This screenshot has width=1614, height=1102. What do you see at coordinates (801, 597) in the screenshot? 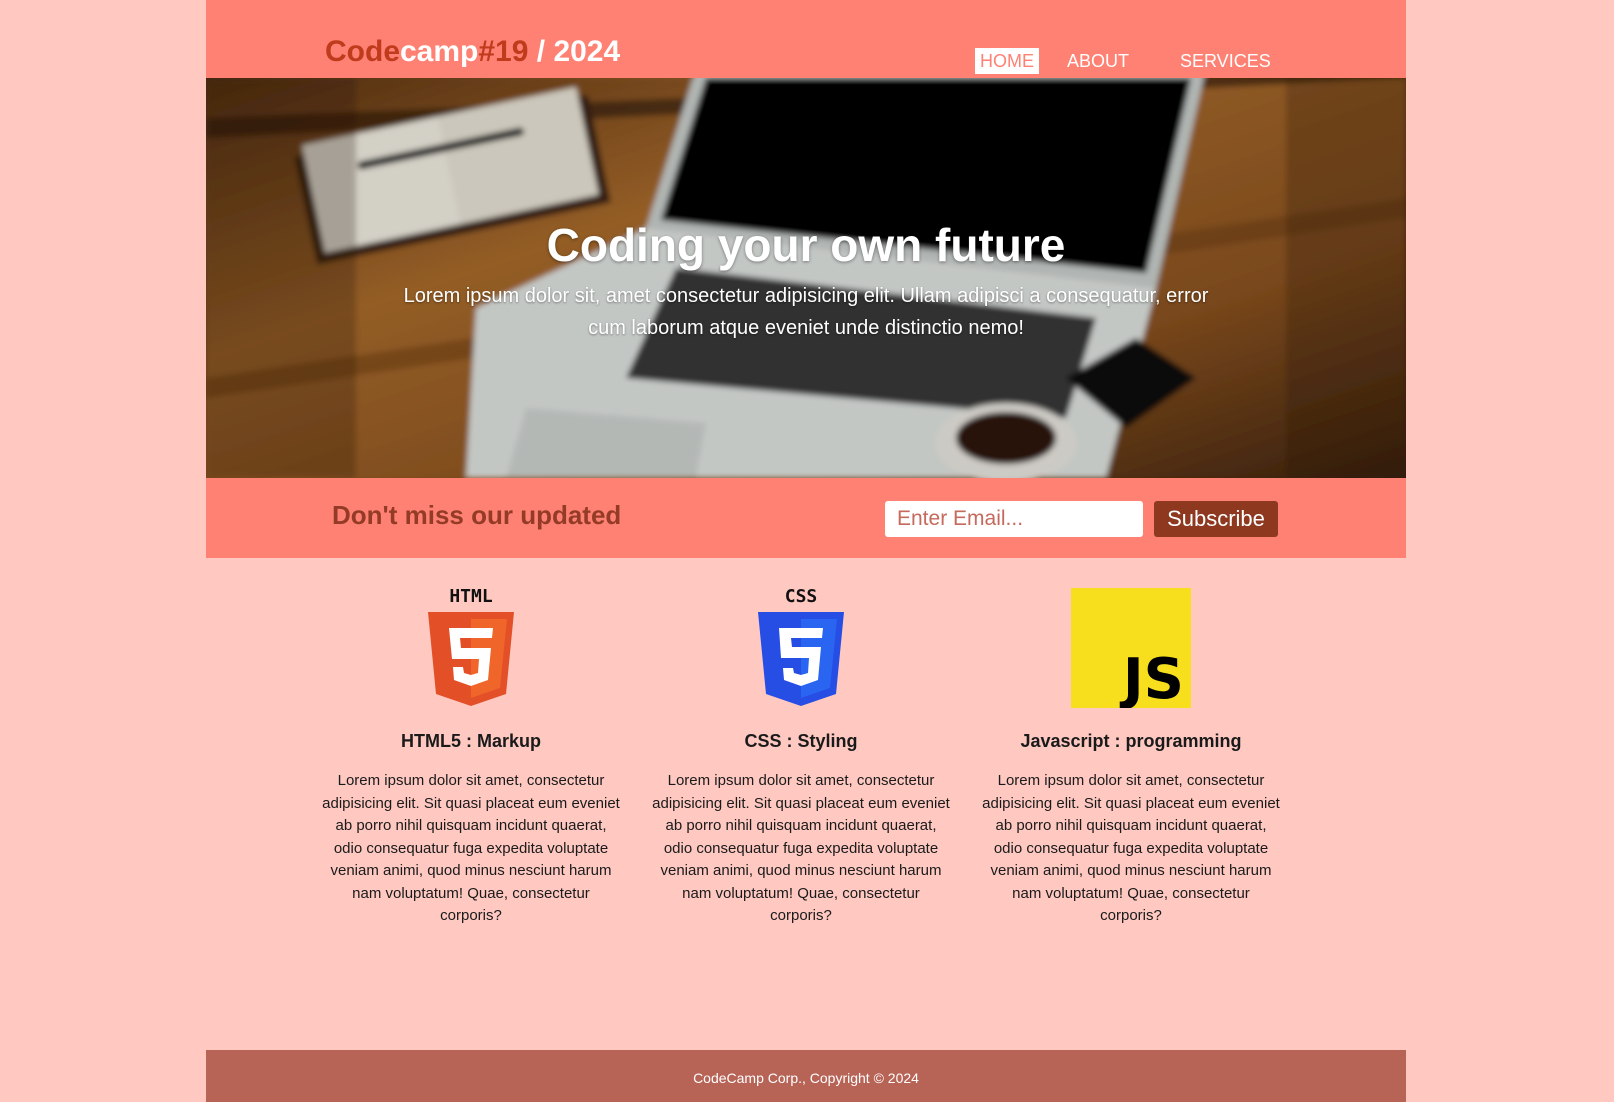
I see `css3-icon-caption: CSS` at bounding box center [801, 597].